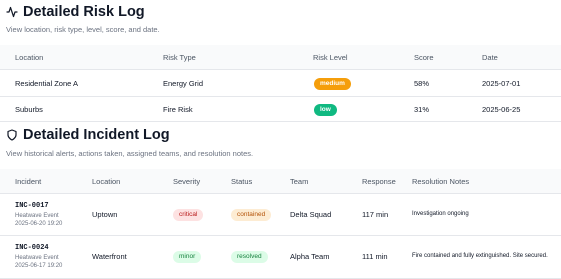 The image size is (561, 279). I want to click on risk-log-title: Detailed Risk Log, so click(84, 12).